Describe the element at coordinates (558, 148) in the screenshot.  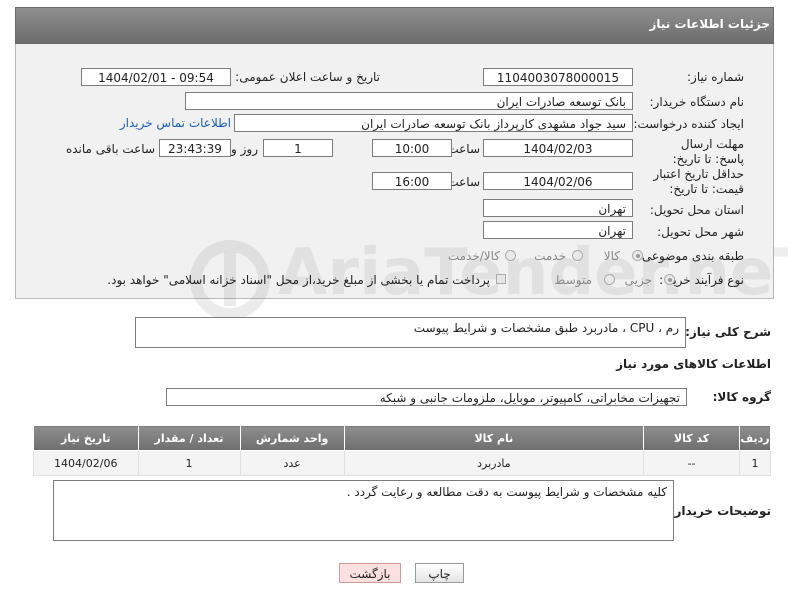
I see `reply-date-field: 1404/02/03` at that location.